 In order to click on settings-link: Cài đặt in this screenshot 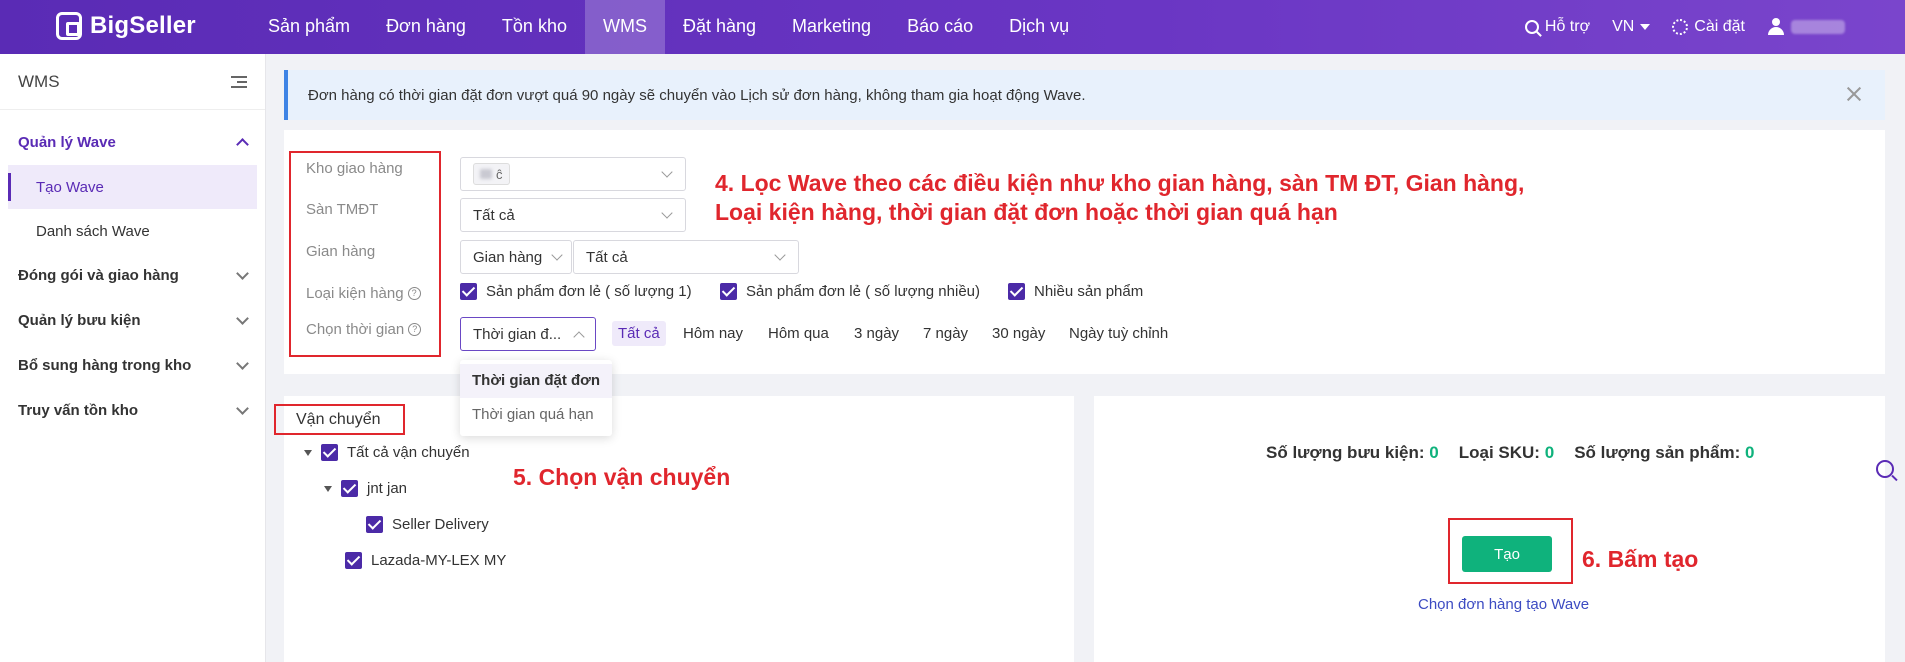, I will do `click(1708, 27)`.